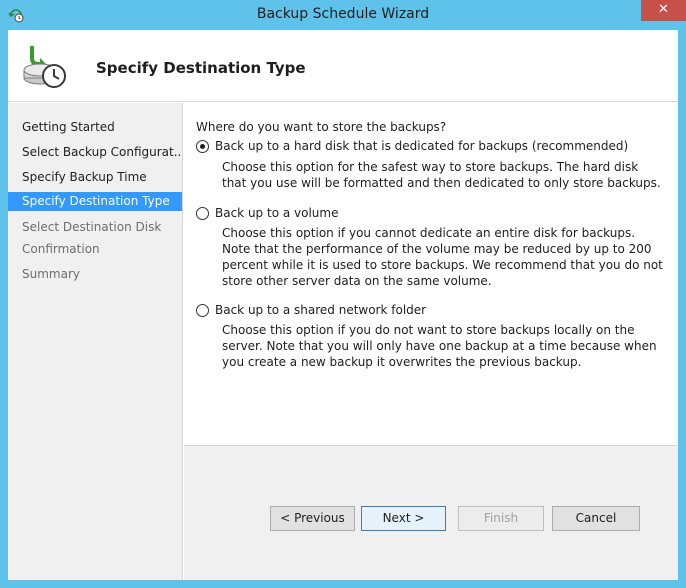 This screenshot has height=588, width=686. What do you see at coordinates (61, 249) in the screenshot?
I see `nav-step-confirmation: Confirmation` at bounding box center [61, 249].